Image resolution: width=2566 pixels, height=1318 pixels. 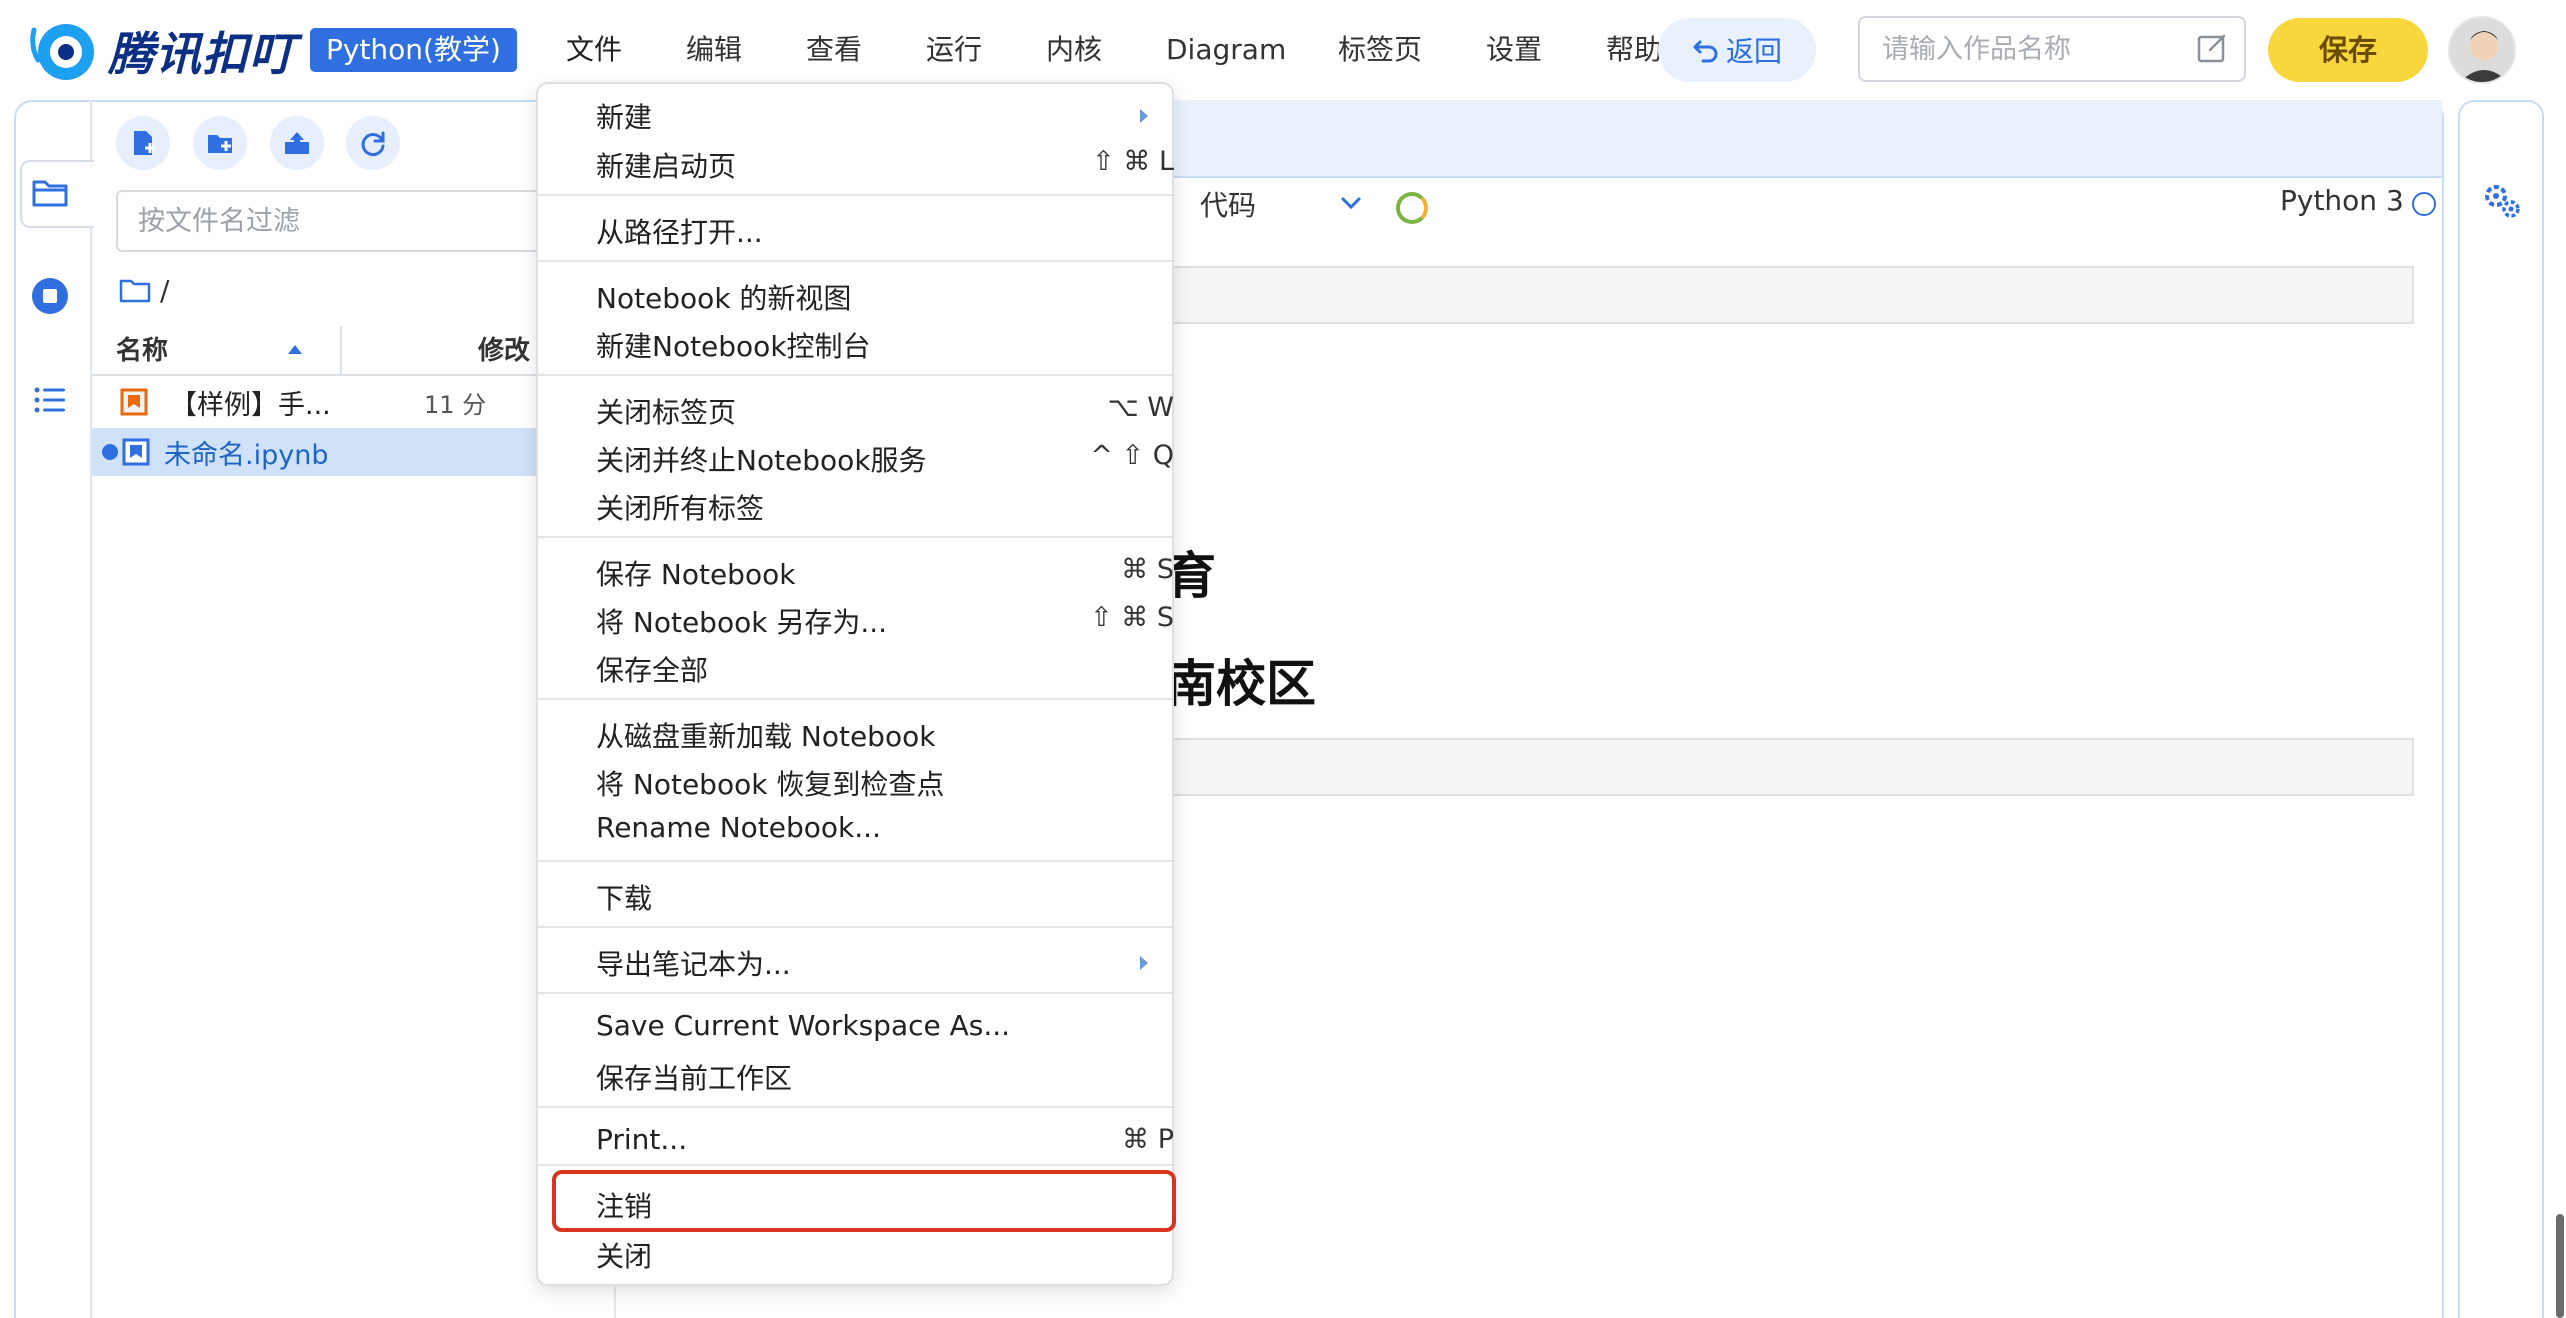 I want to click on shortcut: ^ ⇧ Q, so click(x=1132, y=455).